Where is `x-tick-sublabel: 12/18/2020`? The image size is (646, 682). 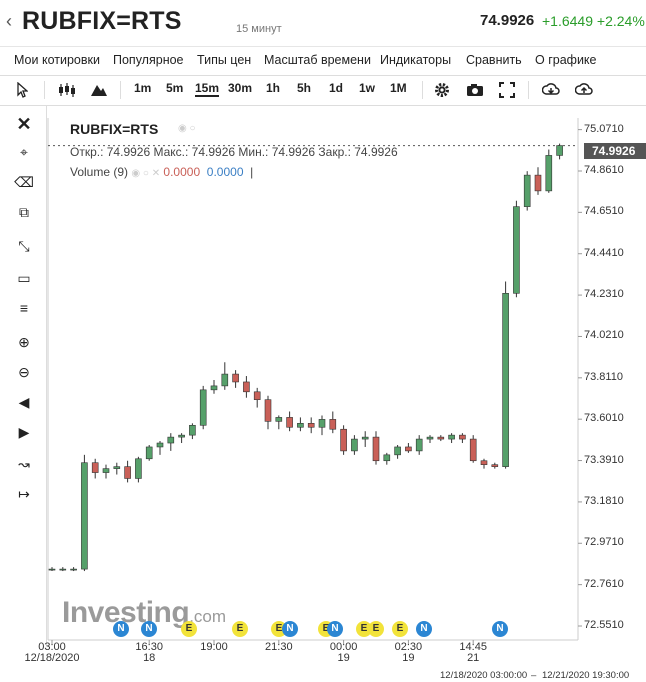
x-tick-sublabel: 12/18/2020 is located at coordinates (52, 658).